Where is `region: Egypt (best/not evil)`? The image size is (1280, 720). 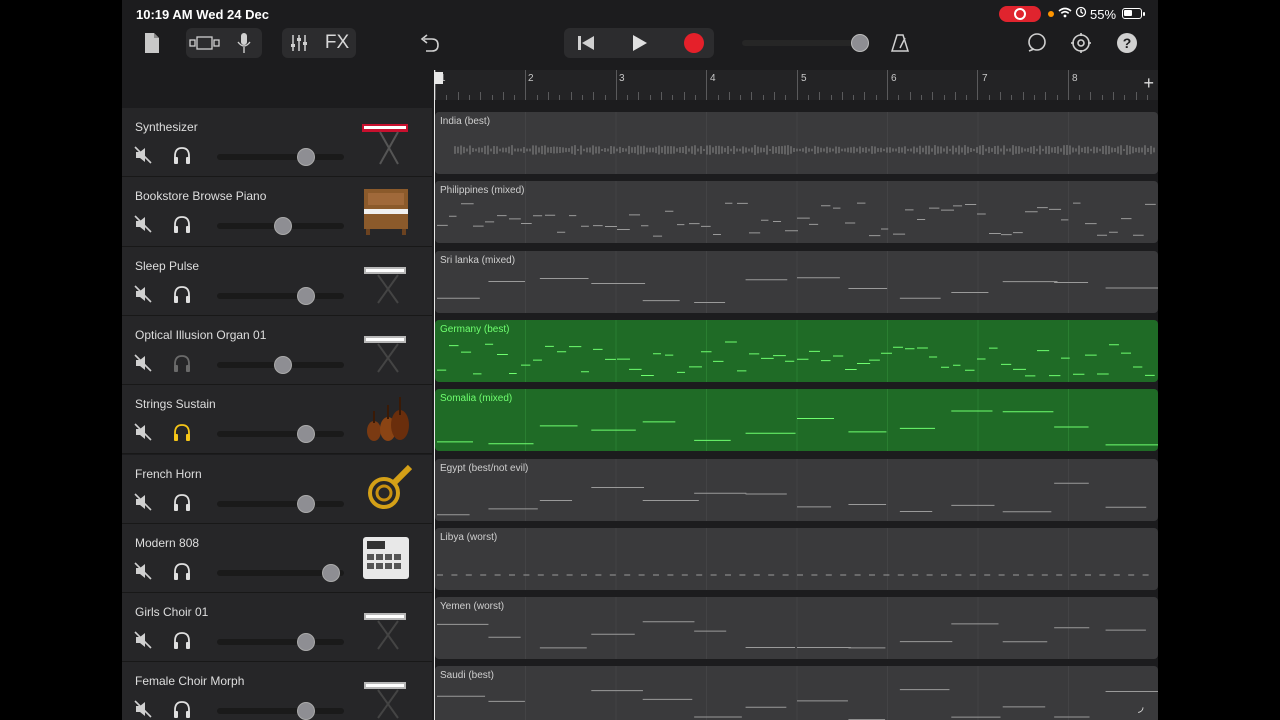
region: Egypt (best/not evil) is located at coordinates (796, 489).